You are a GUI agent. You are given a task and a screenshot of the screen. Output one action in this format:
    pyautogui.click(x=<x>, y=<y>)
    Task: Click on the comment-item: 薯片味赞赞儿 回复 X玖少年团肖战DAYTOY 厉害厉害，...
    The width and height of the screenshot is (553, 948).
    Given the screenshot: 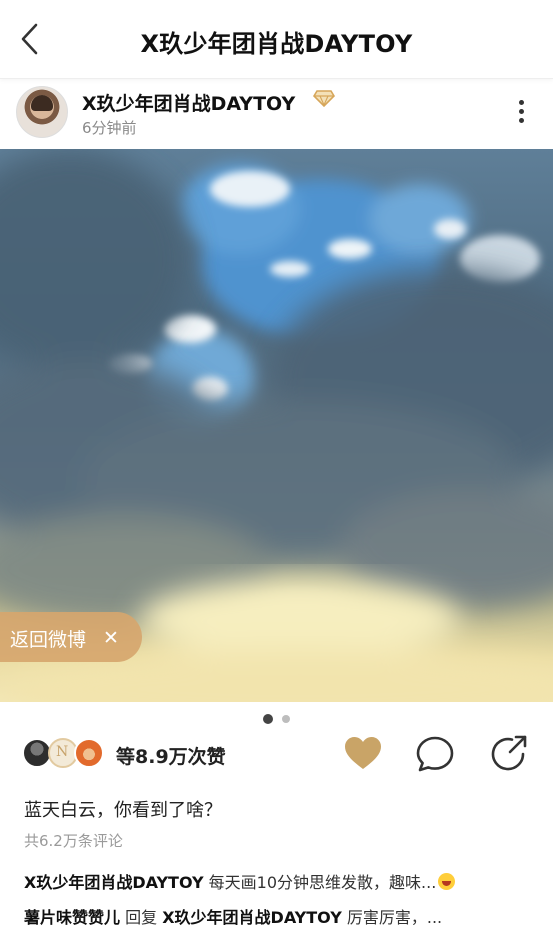 What is the action you would take?
    pyautogui.click(x=279, y=916)
    